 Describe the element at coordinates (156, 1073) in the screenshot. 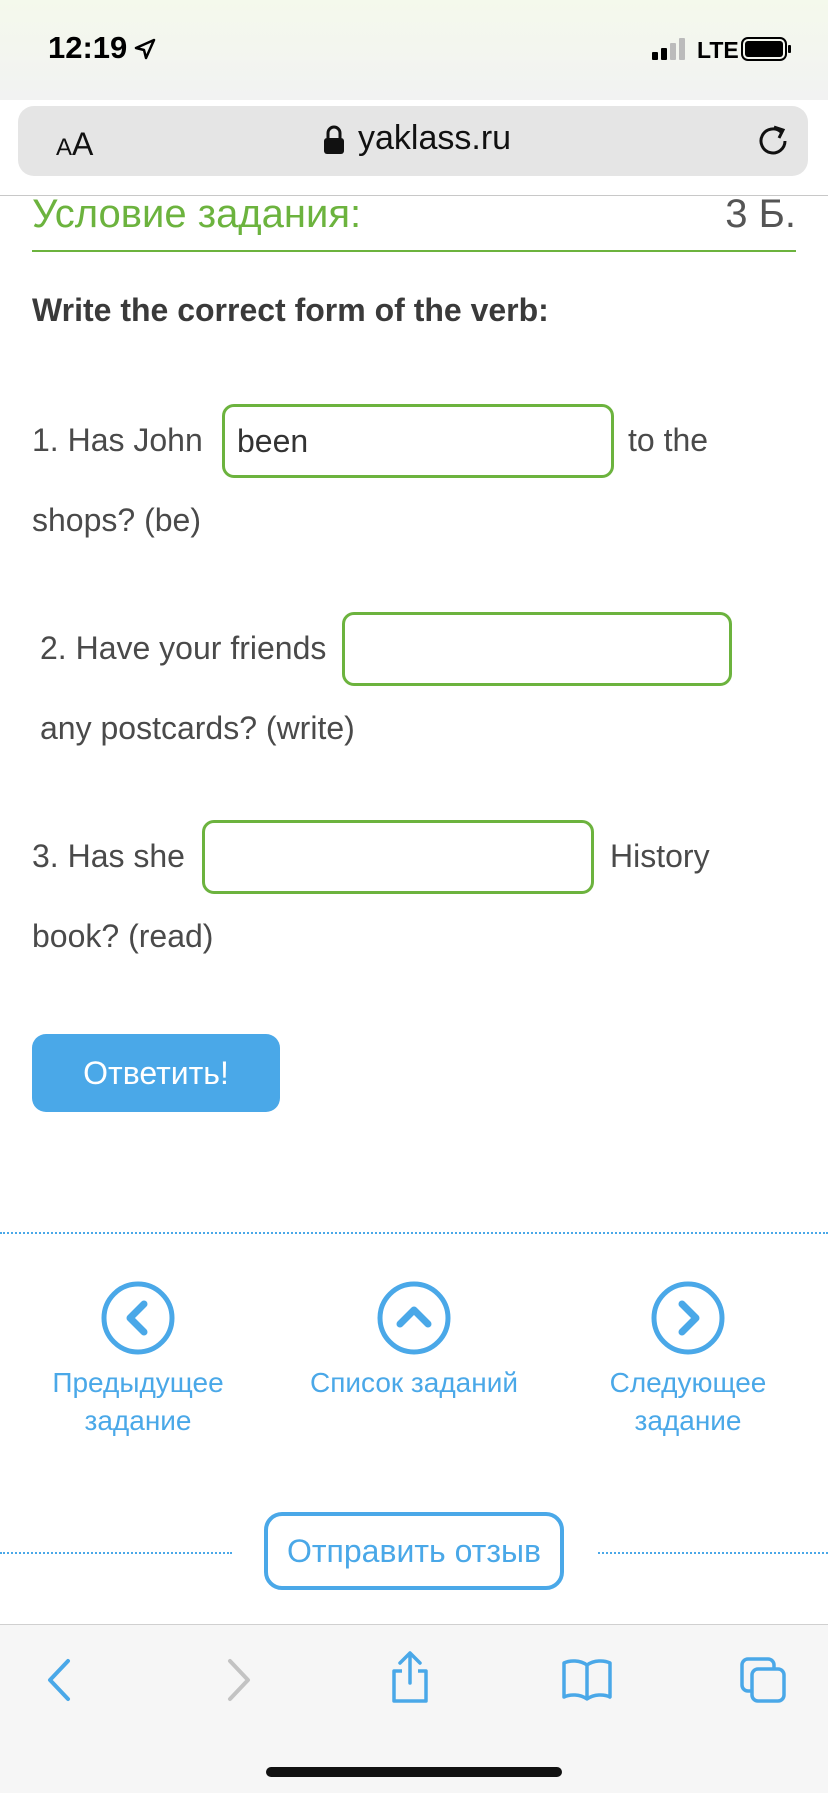

I see `submit-answer-button: Ответить!` at that location.